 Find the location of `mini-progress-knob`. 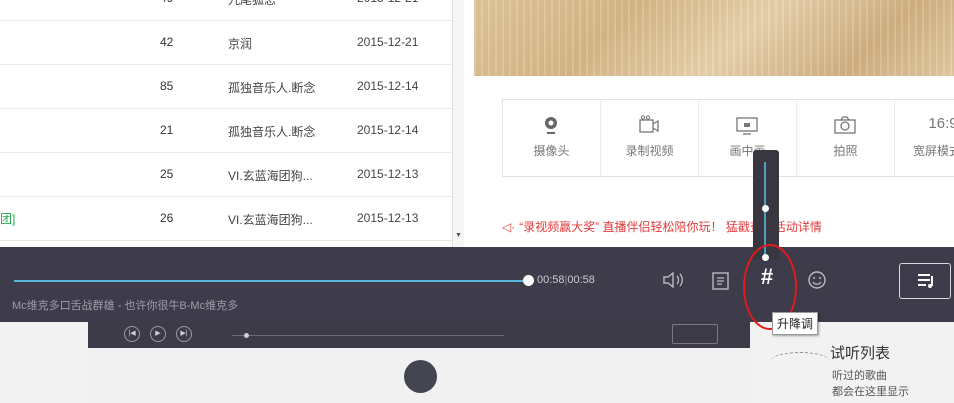

mini-progress-knob is located at coordinates (246, 335).